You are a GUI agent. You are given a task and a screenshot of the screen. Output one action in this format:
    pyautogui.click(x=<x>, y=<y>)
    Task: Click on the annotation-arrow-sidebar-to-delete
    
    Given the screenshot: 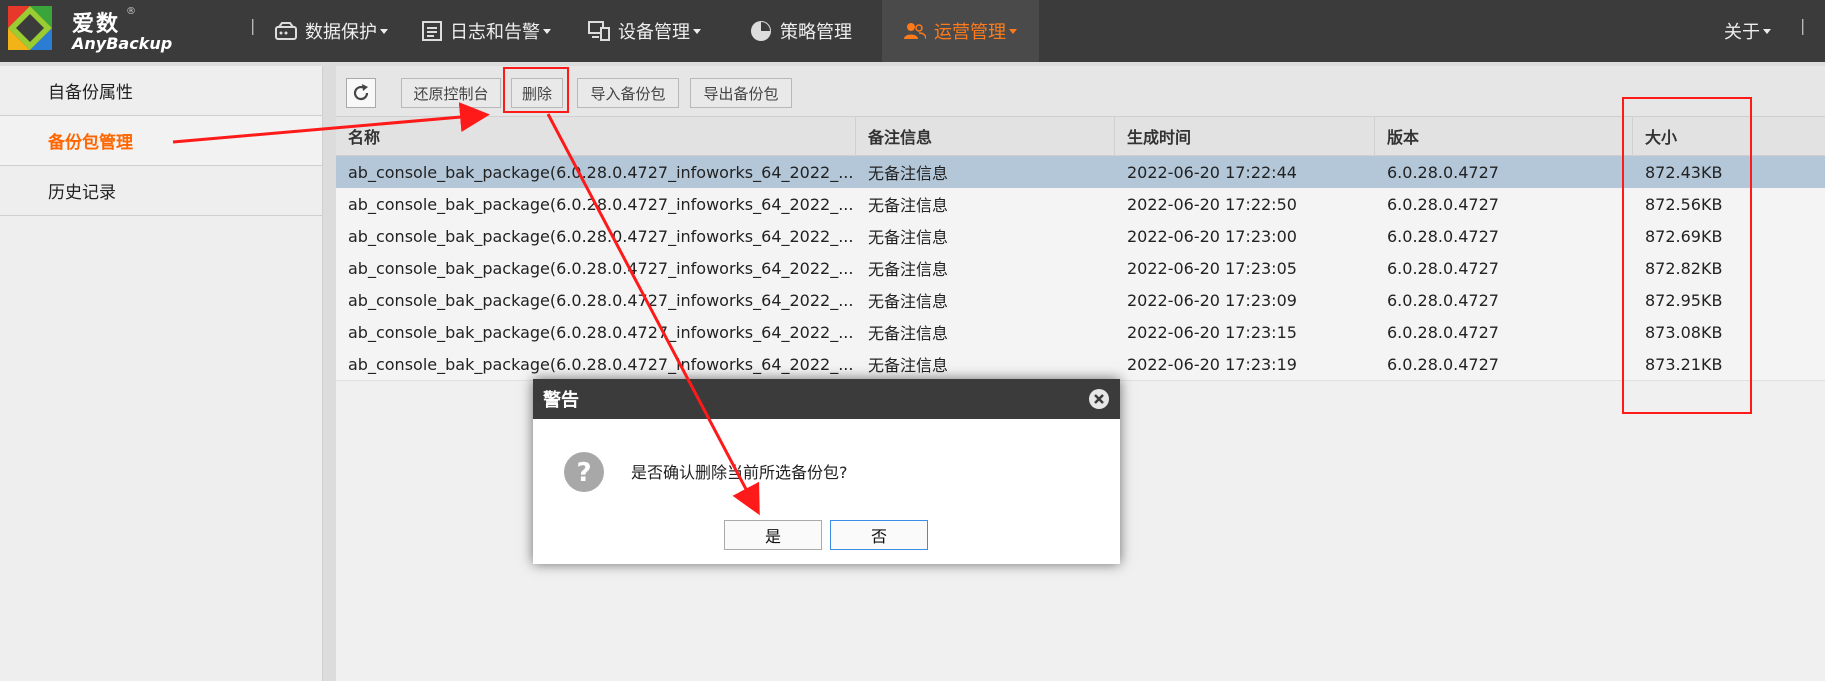 What is the action you would take?
    pyautogui.click(x=331, y=123)
    